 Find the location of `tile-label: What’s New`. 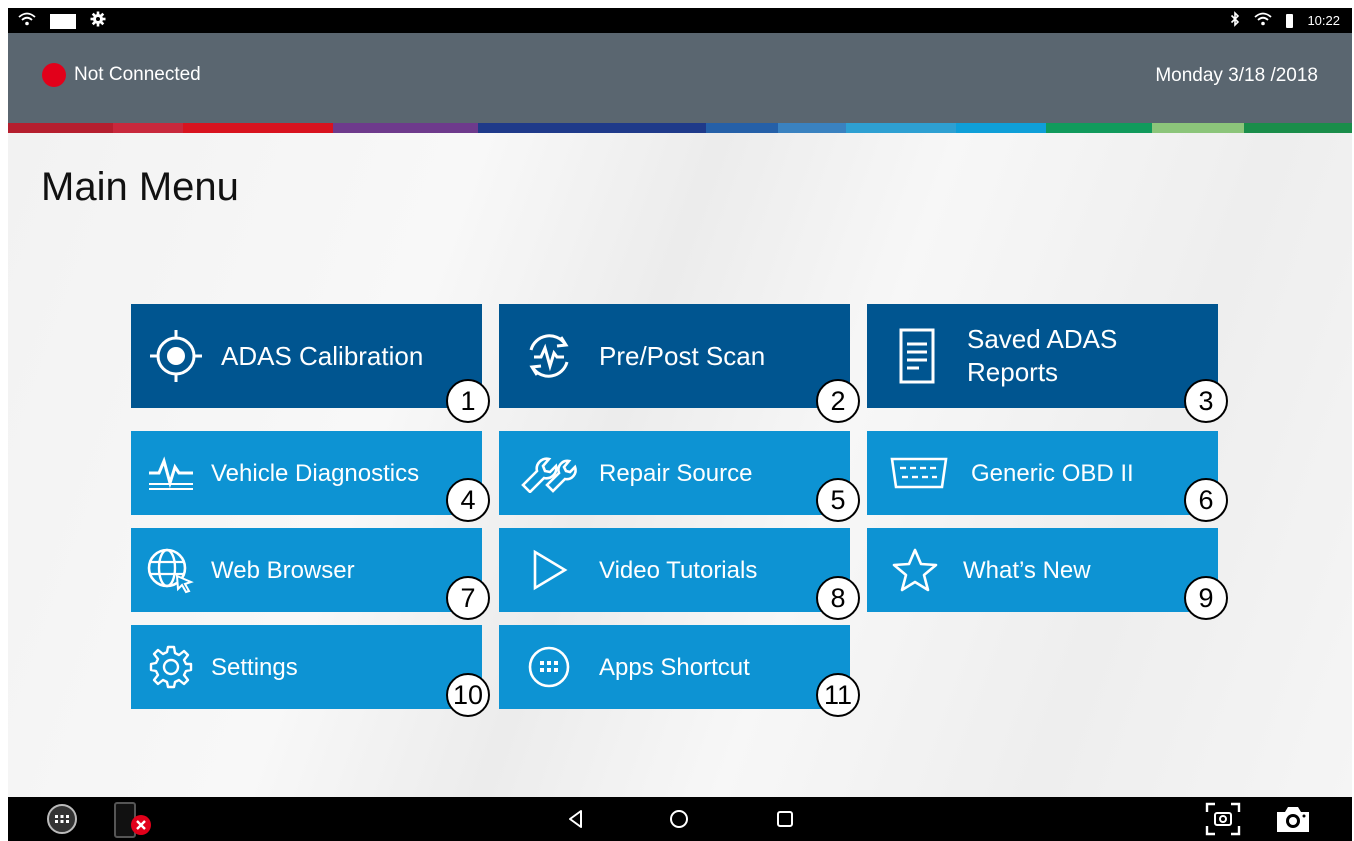

tile-label: What’s New is located at coordinates (1027, 570).